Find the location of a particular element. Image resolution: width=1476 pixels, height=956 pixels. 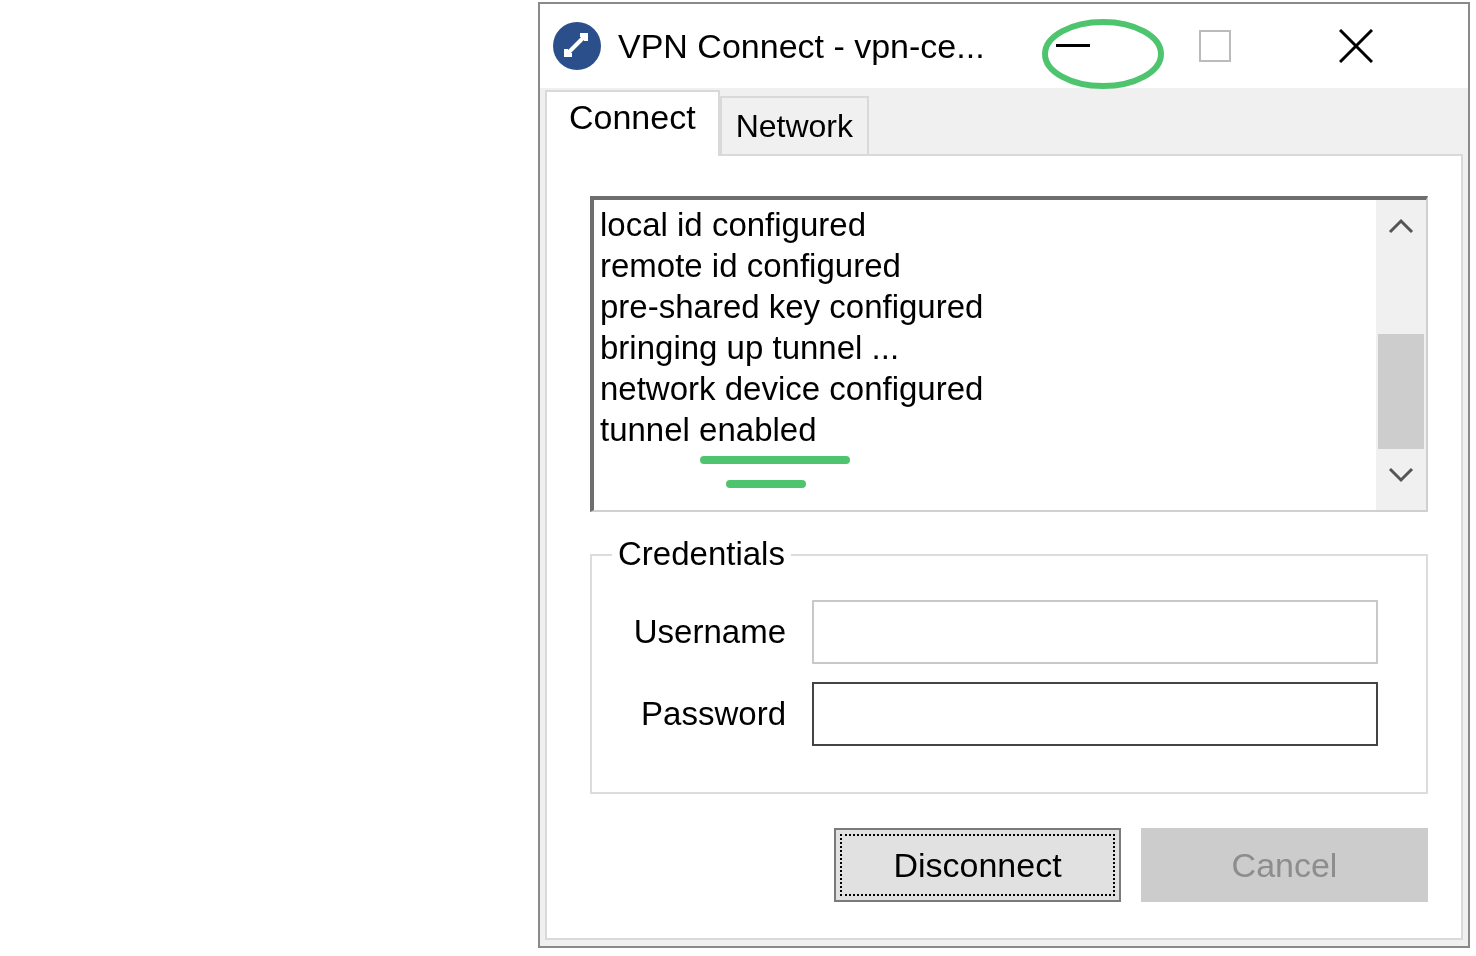

log-line: pre-shared key configured is located at coordinates (792, 307).